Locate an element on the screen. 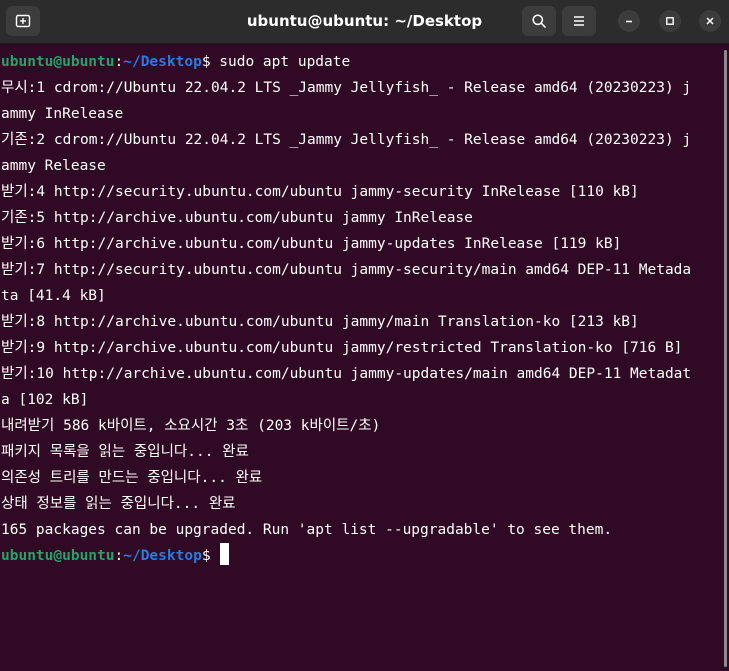 This screenshot has width=729, height=671. output-line: a [102 kB] is located at coordinates (45, 400).